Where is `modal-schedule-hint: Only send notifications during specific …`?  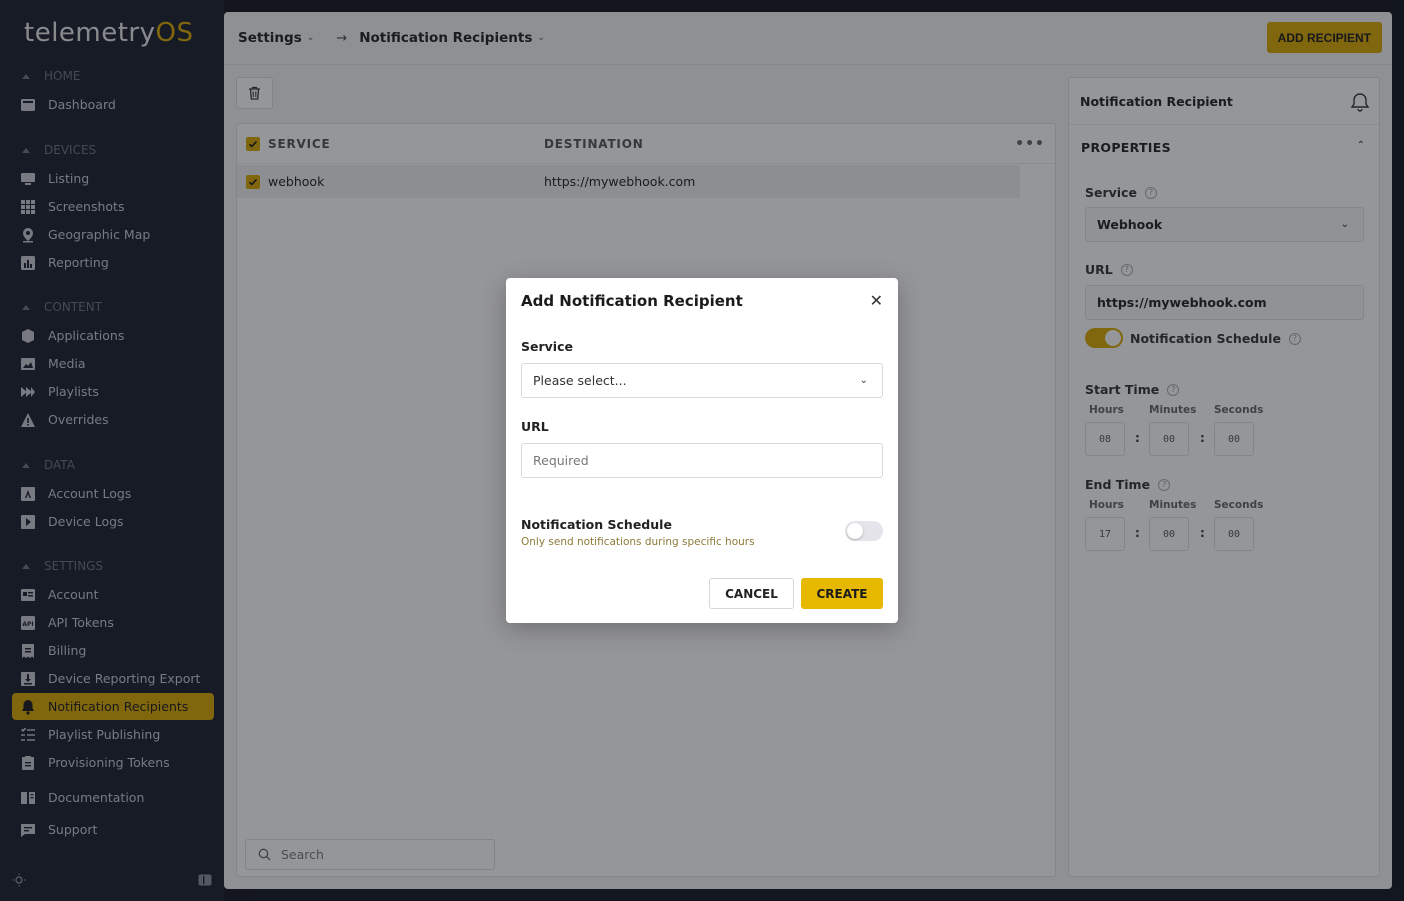
modal-schedule-hint: Only send notifications during specific … is located at coordinates (638, 542).